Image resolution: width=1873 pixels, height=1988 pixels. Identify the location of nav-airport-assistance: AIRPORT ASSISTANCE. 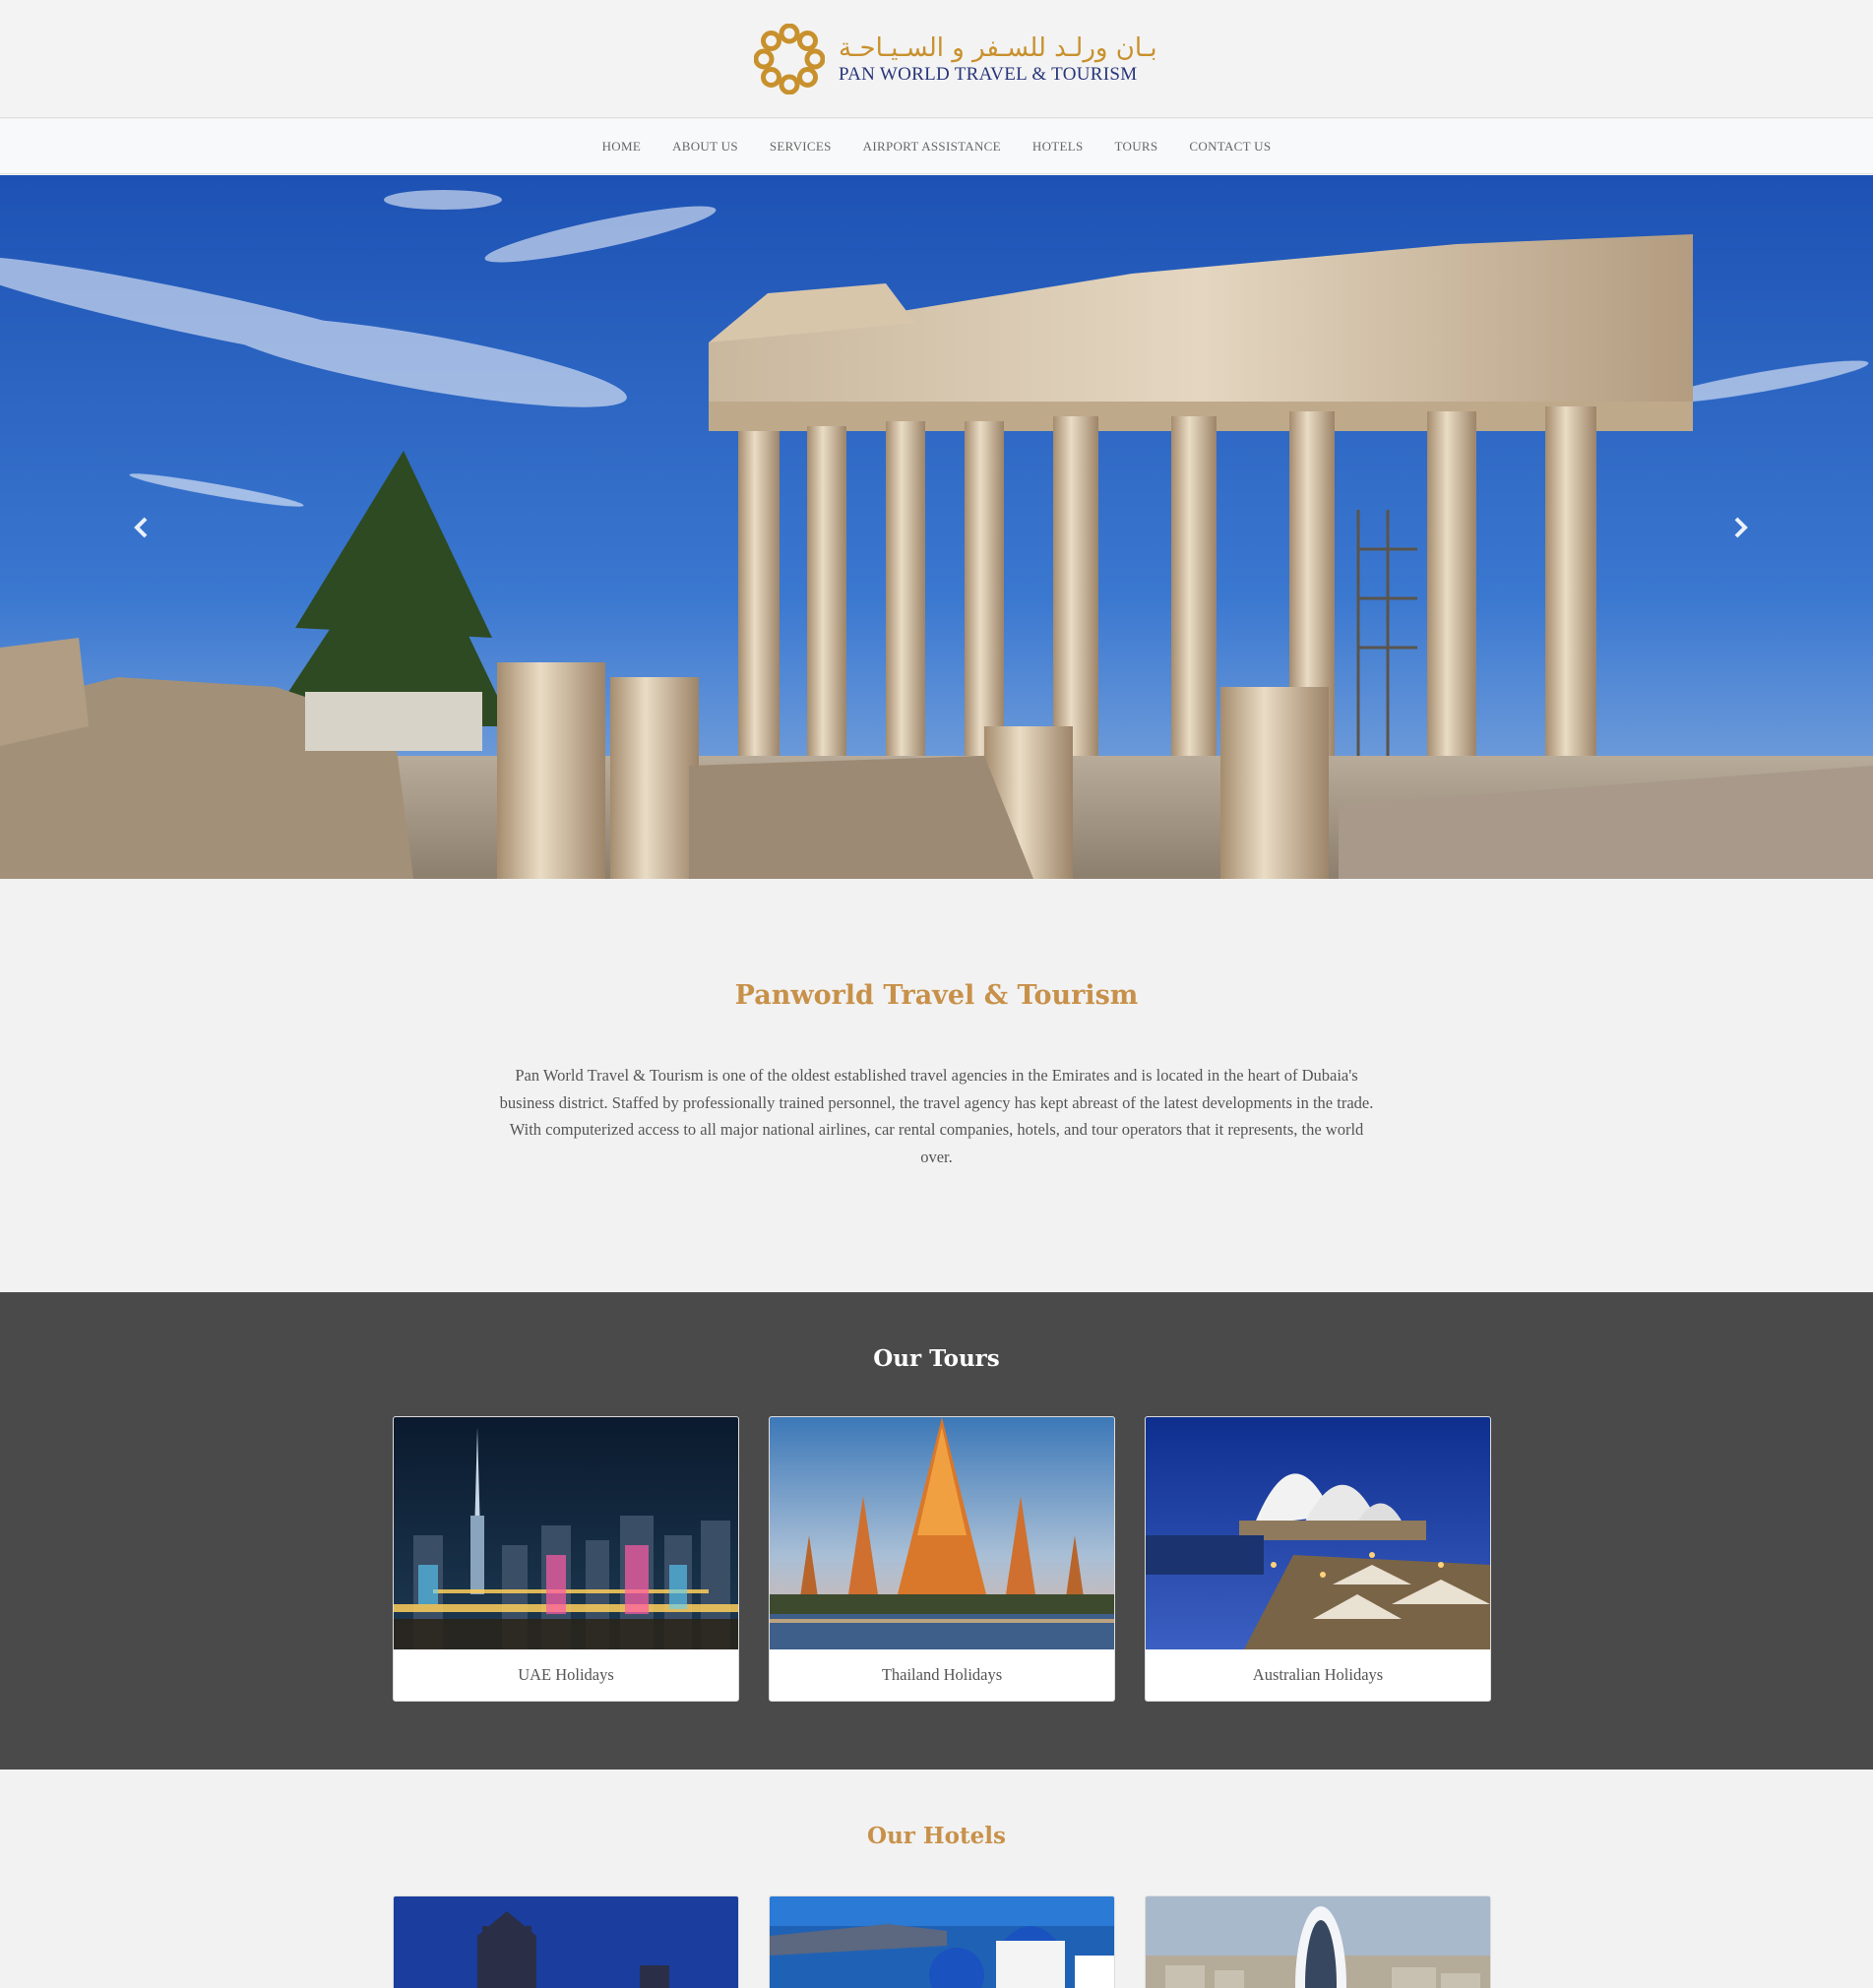
(932, 147).